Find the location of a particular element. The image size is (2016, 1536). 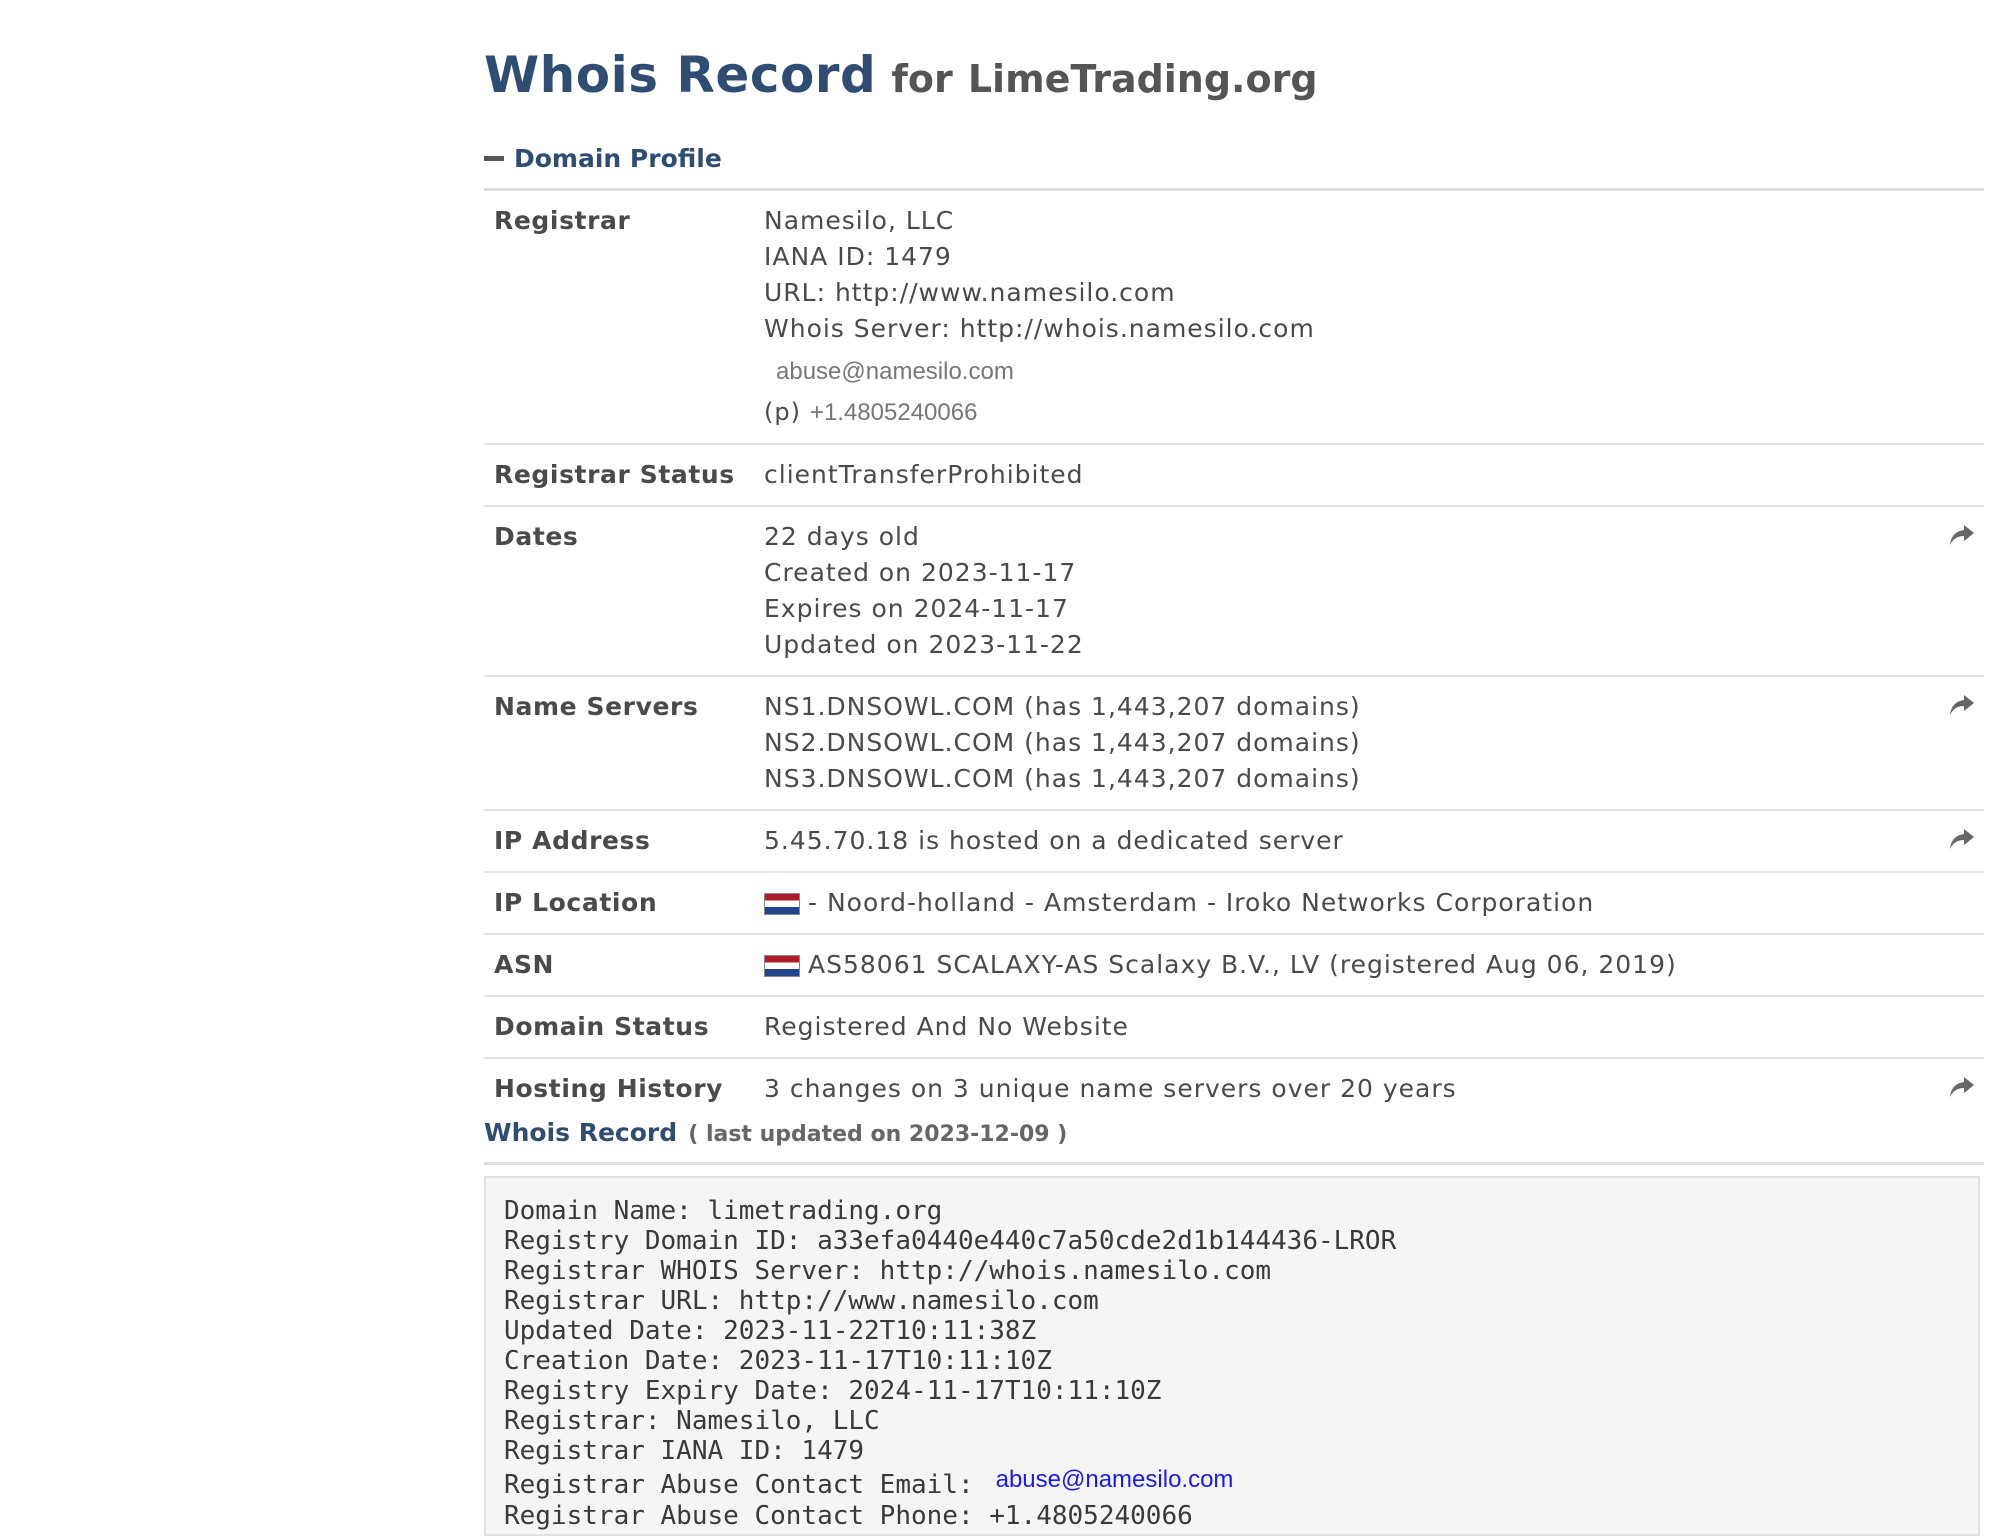

minus-icon is located at coordinates (494, 158).